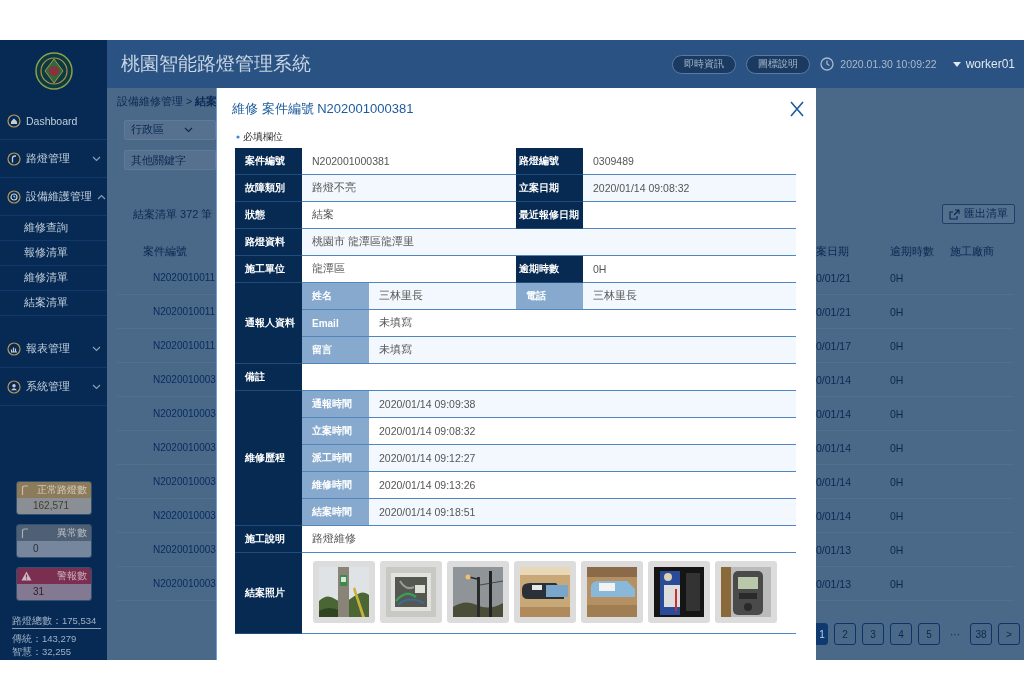 The height and width of the screenshot is (700, 1024). What do you see at coordinates (549, 242) in the screenshot?
I see `field-value: 桃園市 龍潭區龍潭里` at bounding box center [549, 242].